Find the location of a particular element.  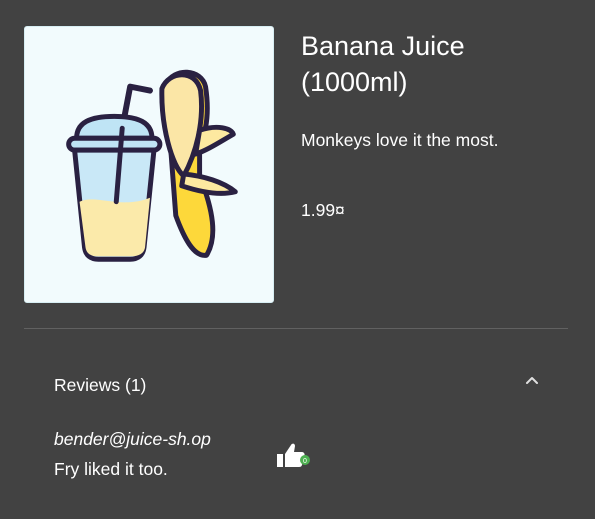

reviews-title: Reviews (1) is located at coordinates (100, 385).